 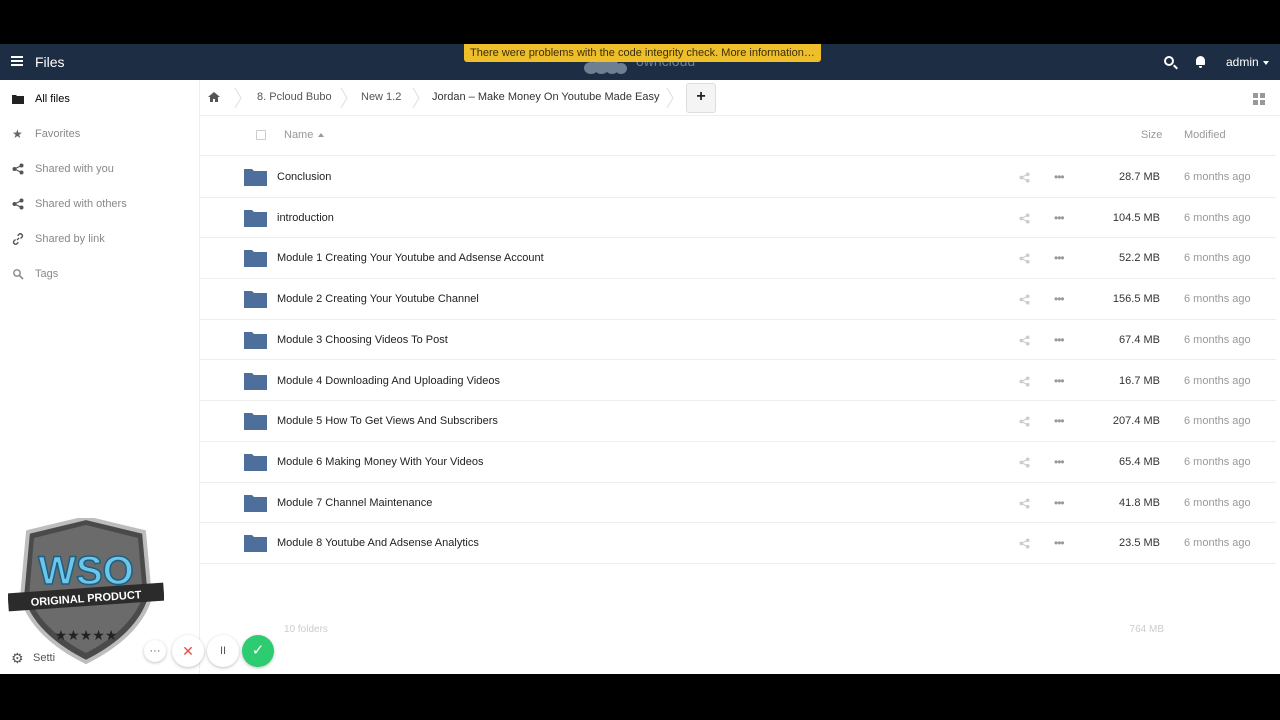 I want to click on user-menu: admin, so click(x=1247, y=62).